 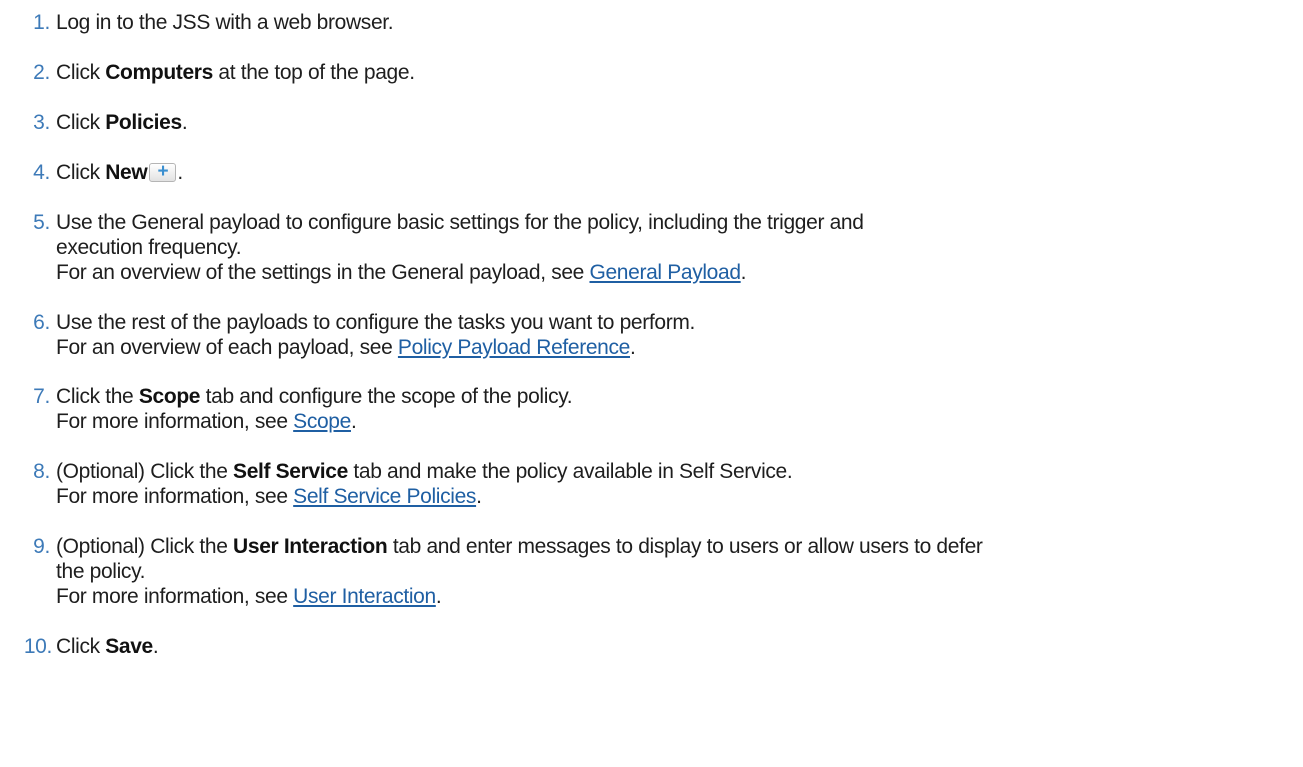 What do you see at coordinates (38, 646) in the screenshot?
I see `step-number: 10.` at bounding box center [38, 646].